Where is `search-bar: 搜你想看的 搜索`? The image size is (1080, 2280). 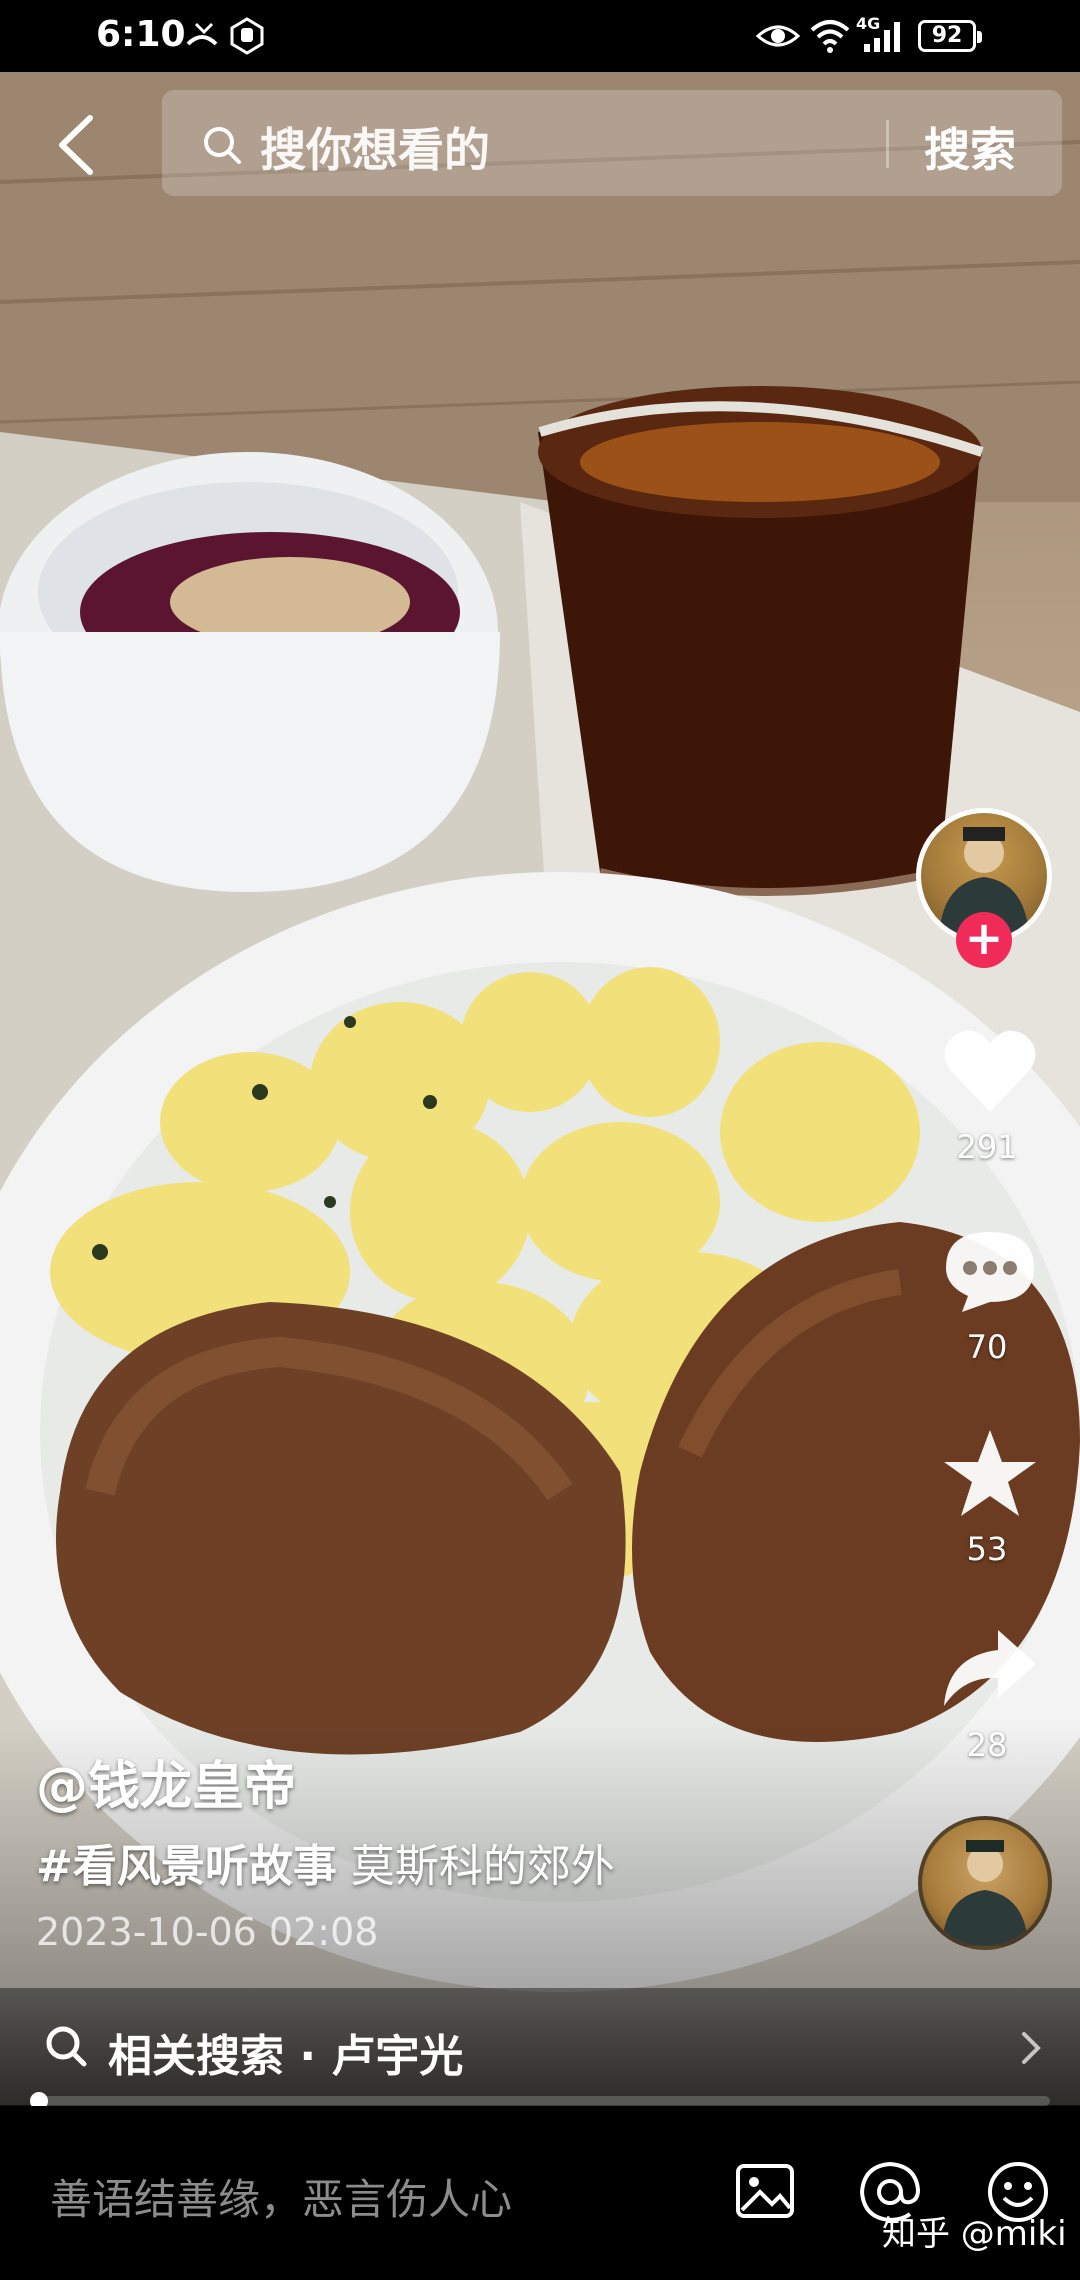 search-bar: 搜你想看的 搜索 is located at coordinates (612, 143).